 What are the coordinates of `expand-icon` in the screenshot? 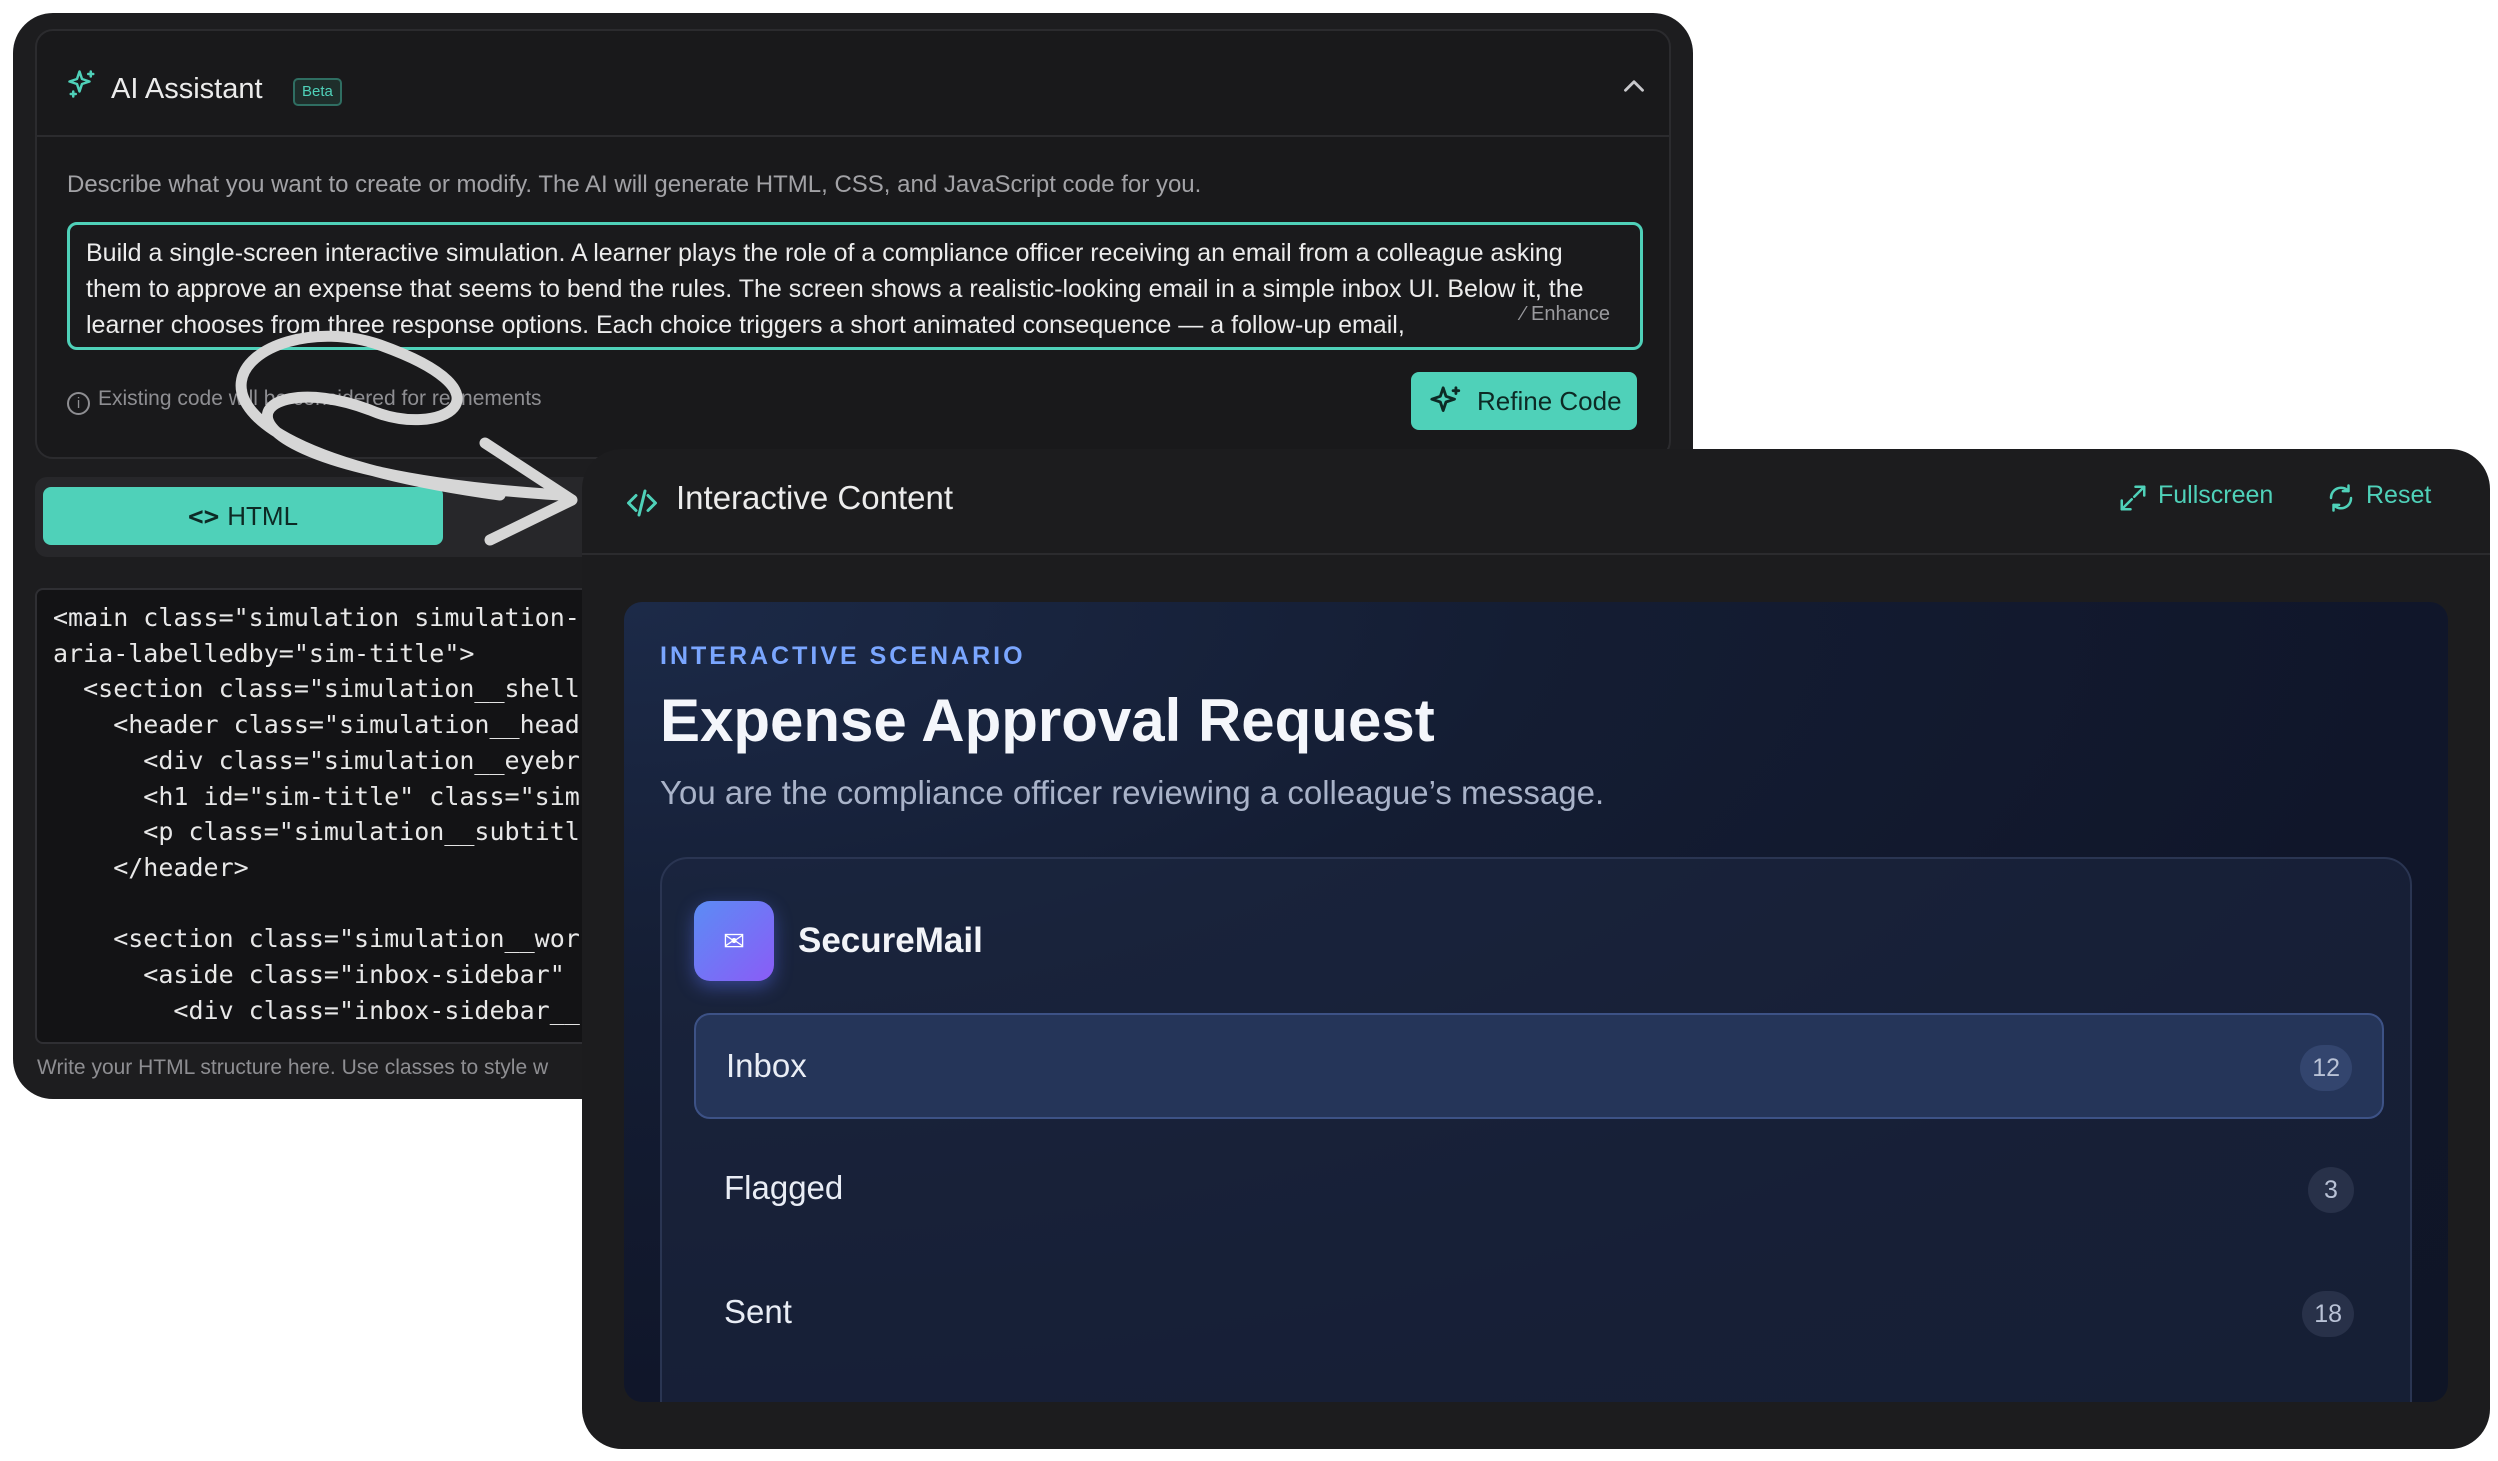 It's located at (2133, 498).